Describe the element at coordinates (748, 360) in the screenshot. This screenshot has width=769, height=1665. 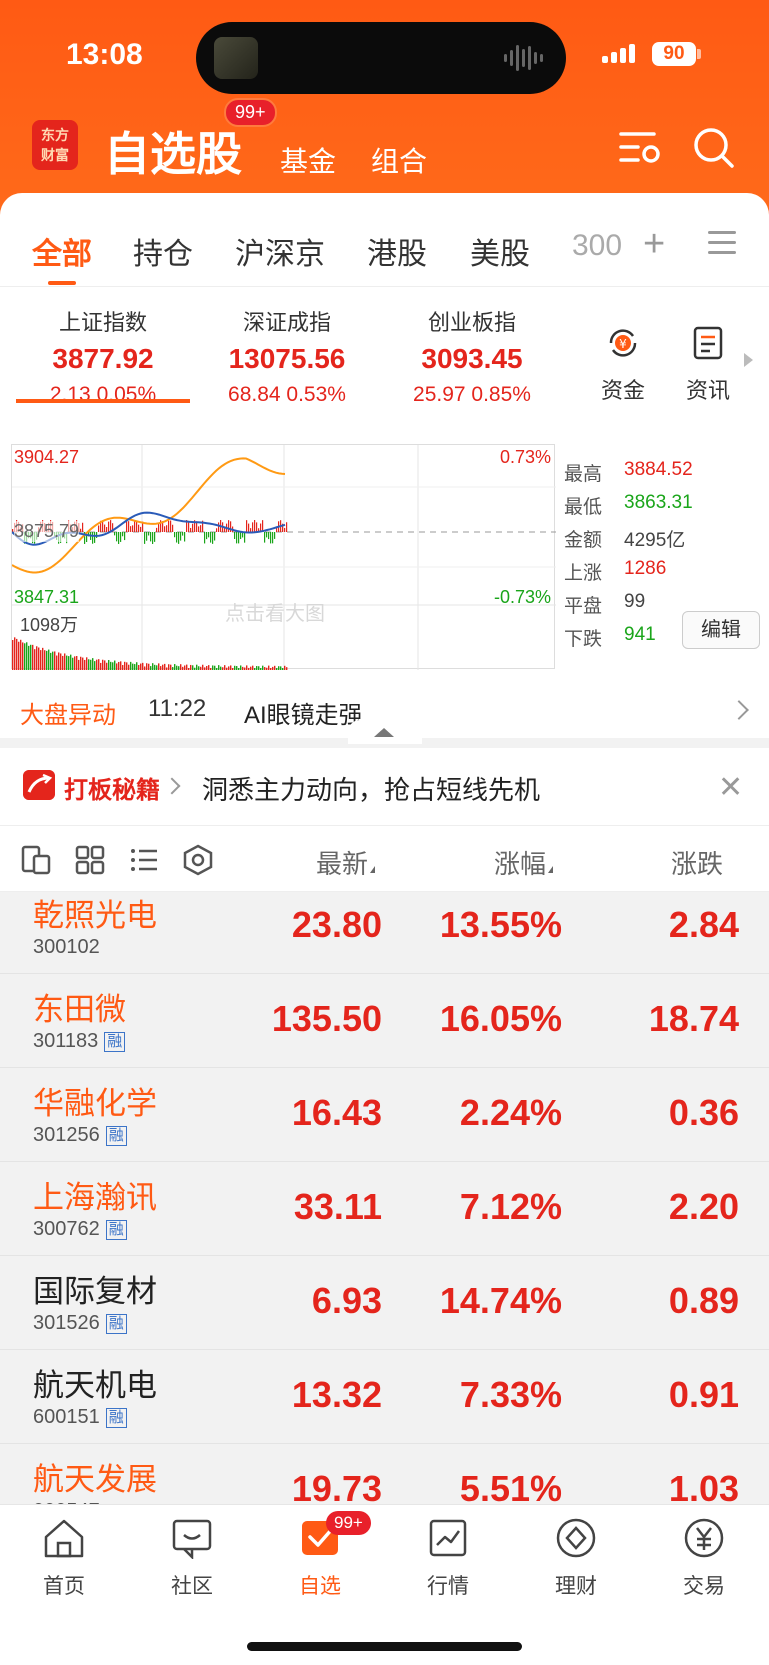
I see `more-arrow-icon` at that location.